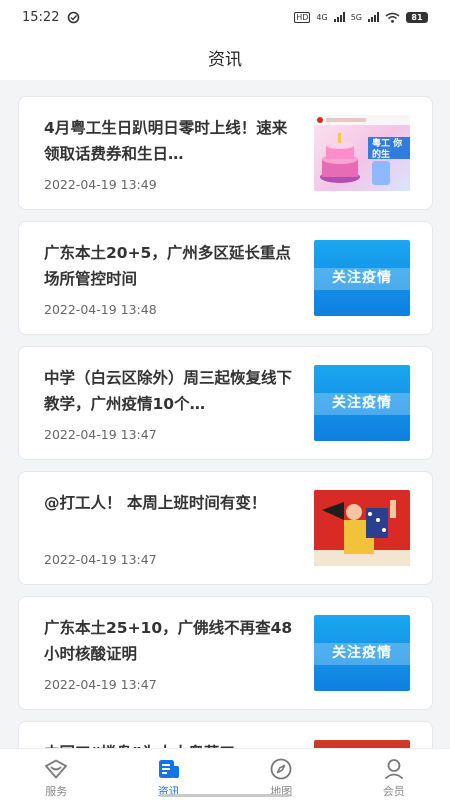 Image resolution: width=450 pixels, height=800 pixels. Describe the element at coordinates (302, 17) in the screenshot. I see `hd-indicator: HD` at that location.